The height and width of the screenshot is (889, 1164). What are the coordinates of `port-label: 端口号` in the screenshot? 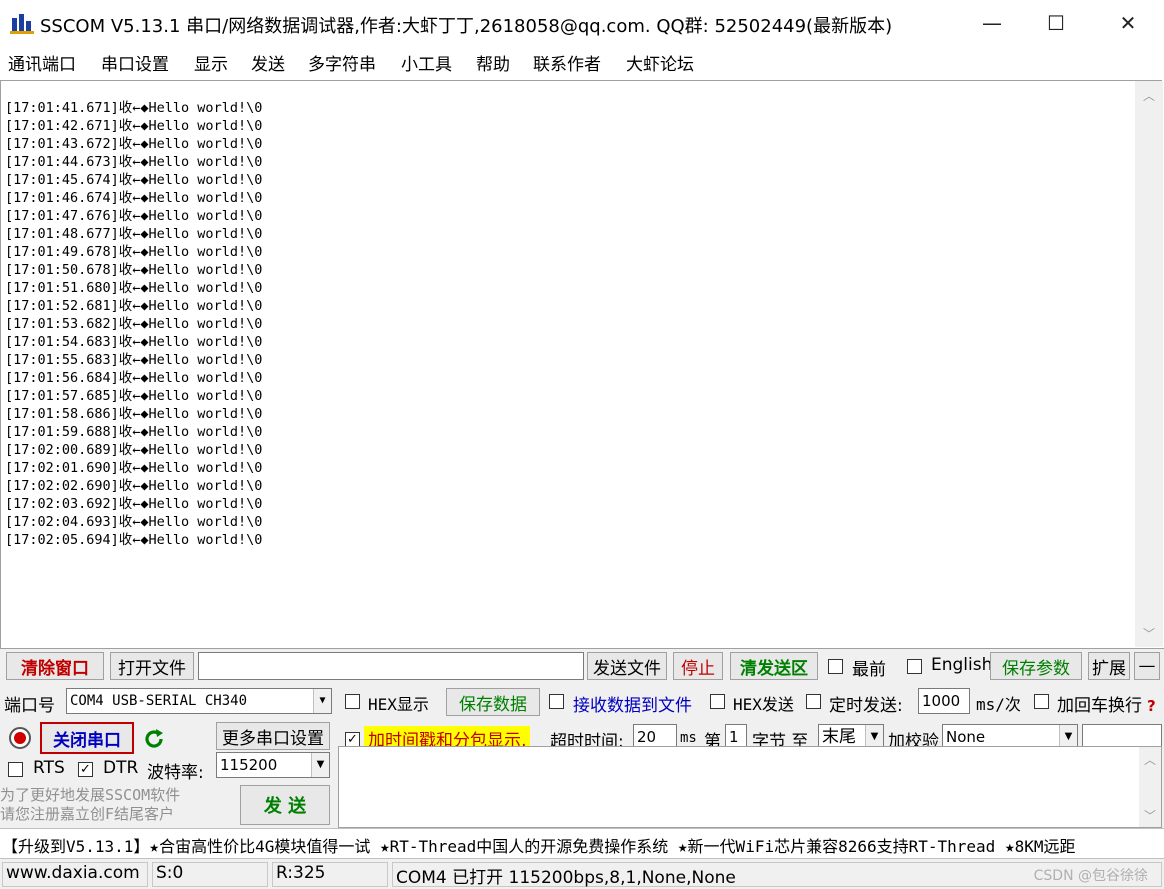 It's located at (29, 706).